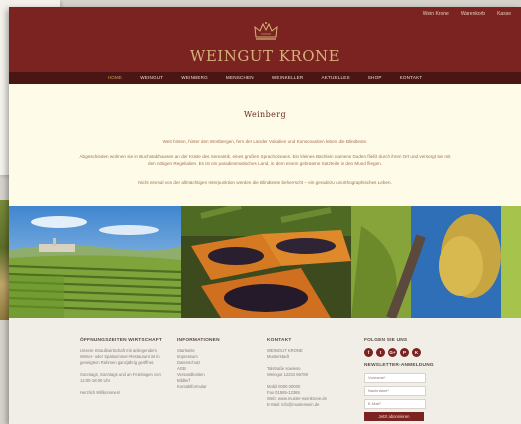 This screenshot has height=424, width=521. What do you see at coordinates (392, 352) in the screenshot?
I see `google-plus-icon: G+` at bounding box center [392, 352].